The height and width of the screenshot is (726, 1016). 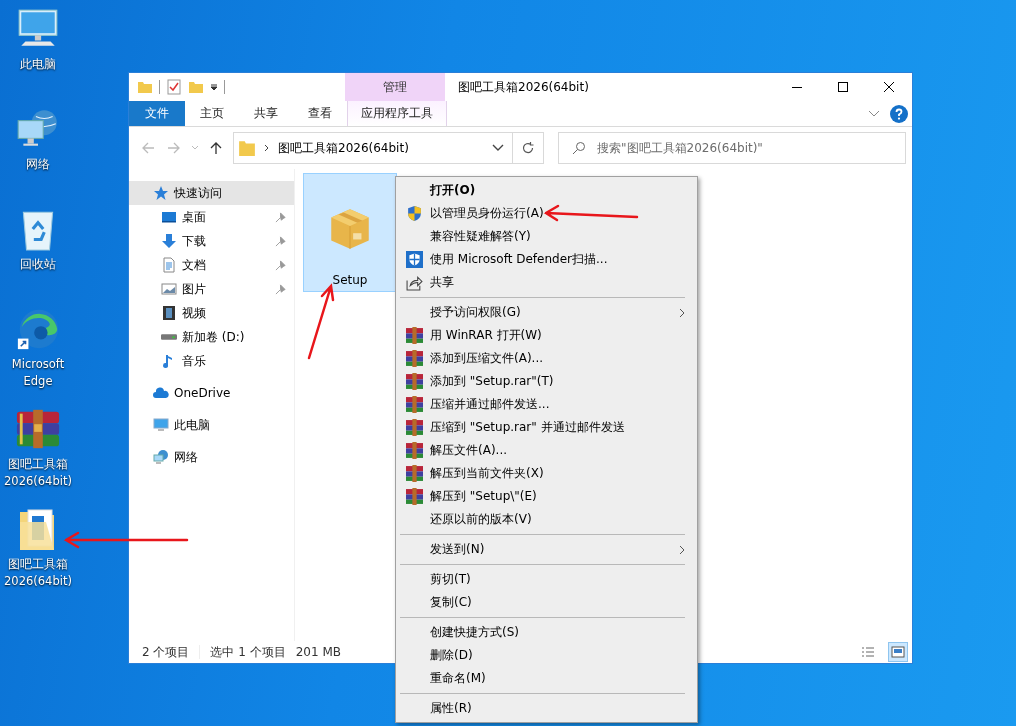 I want to click on menu-item: 发送到(N), so click(x=546, y=549).